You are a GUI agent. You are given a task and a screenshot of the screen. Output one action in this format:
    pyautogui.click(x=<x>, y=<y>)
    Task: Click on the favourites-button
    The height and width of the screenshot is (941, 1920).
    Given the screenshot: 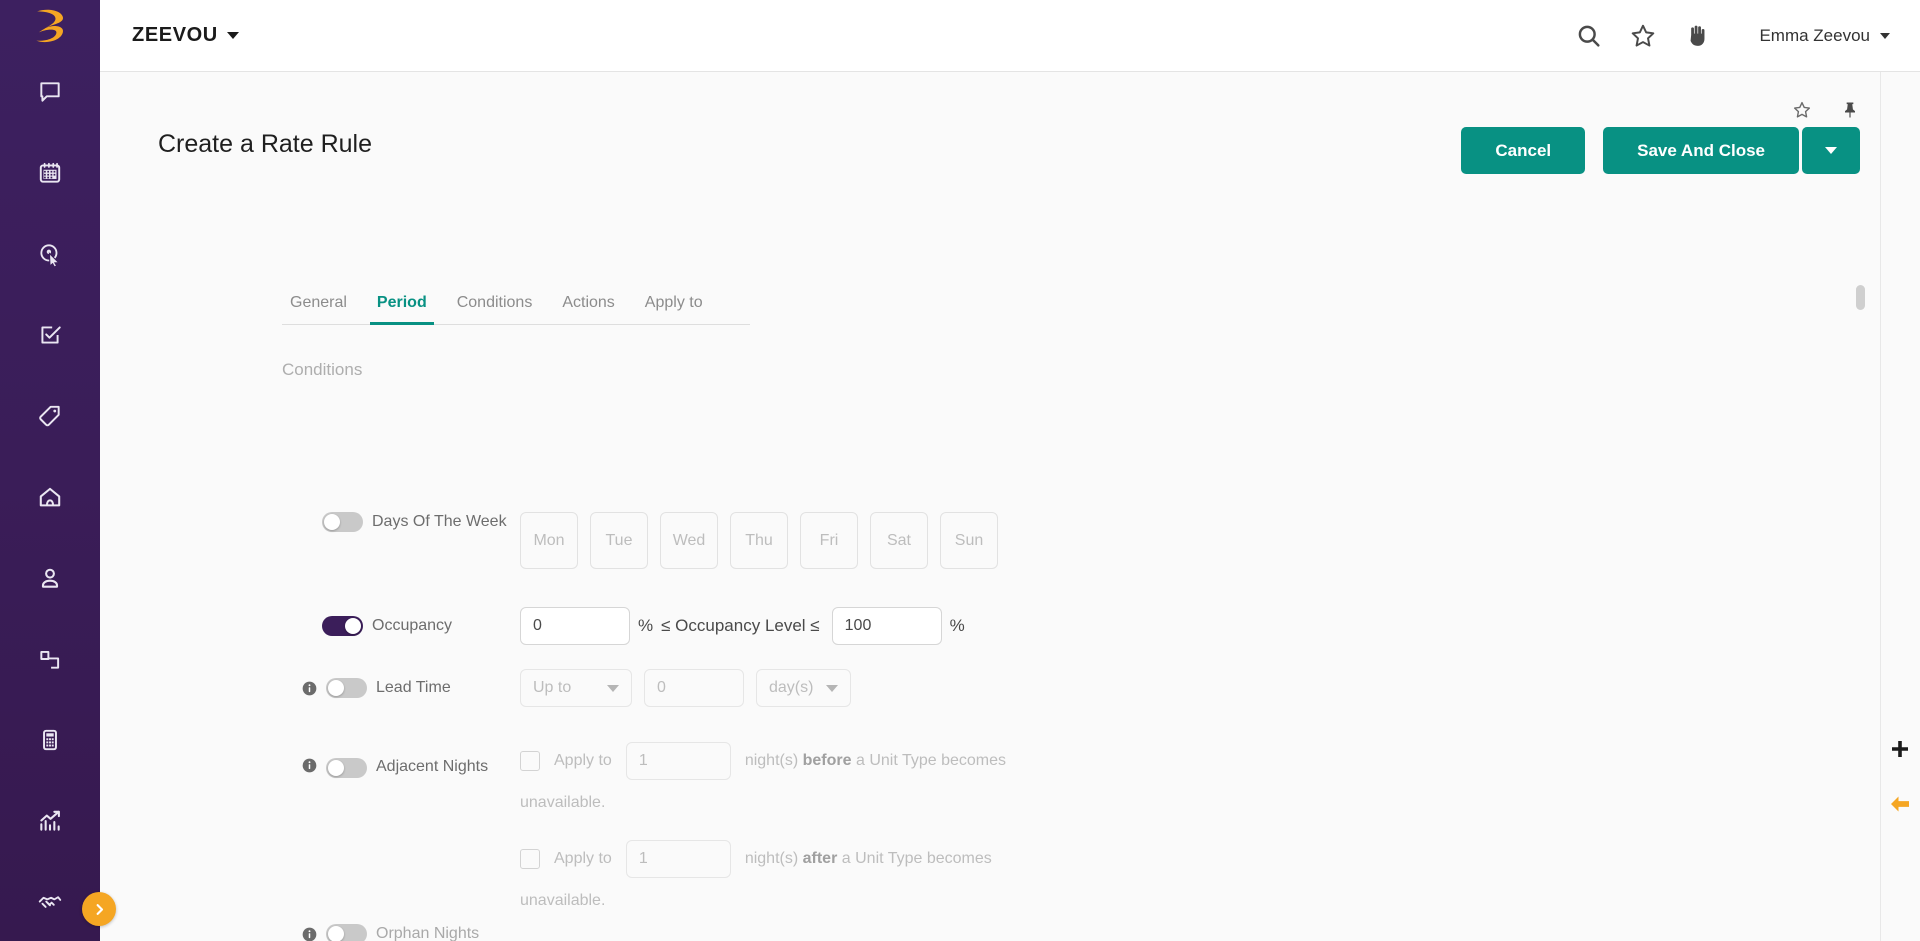 What is the action you would take?
    pyautogui.click(x=1643, y=36)
    